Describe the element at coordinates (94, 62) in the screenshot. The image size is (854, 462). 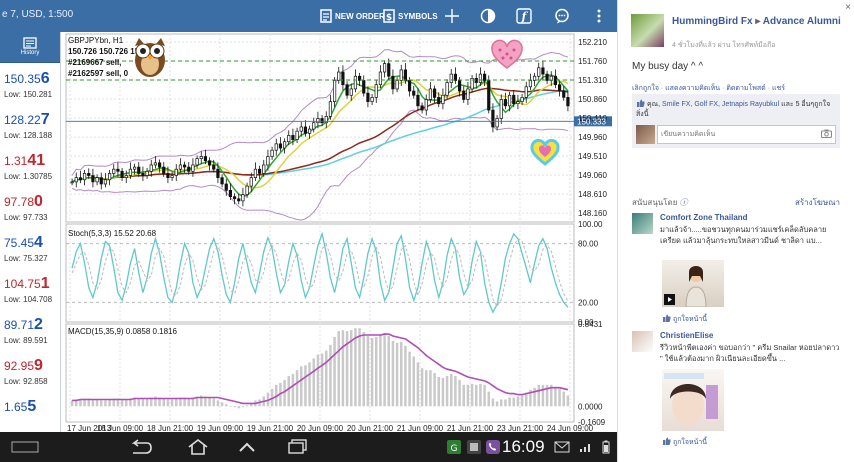
I see `order-label: #2169667 sell,` at that location.